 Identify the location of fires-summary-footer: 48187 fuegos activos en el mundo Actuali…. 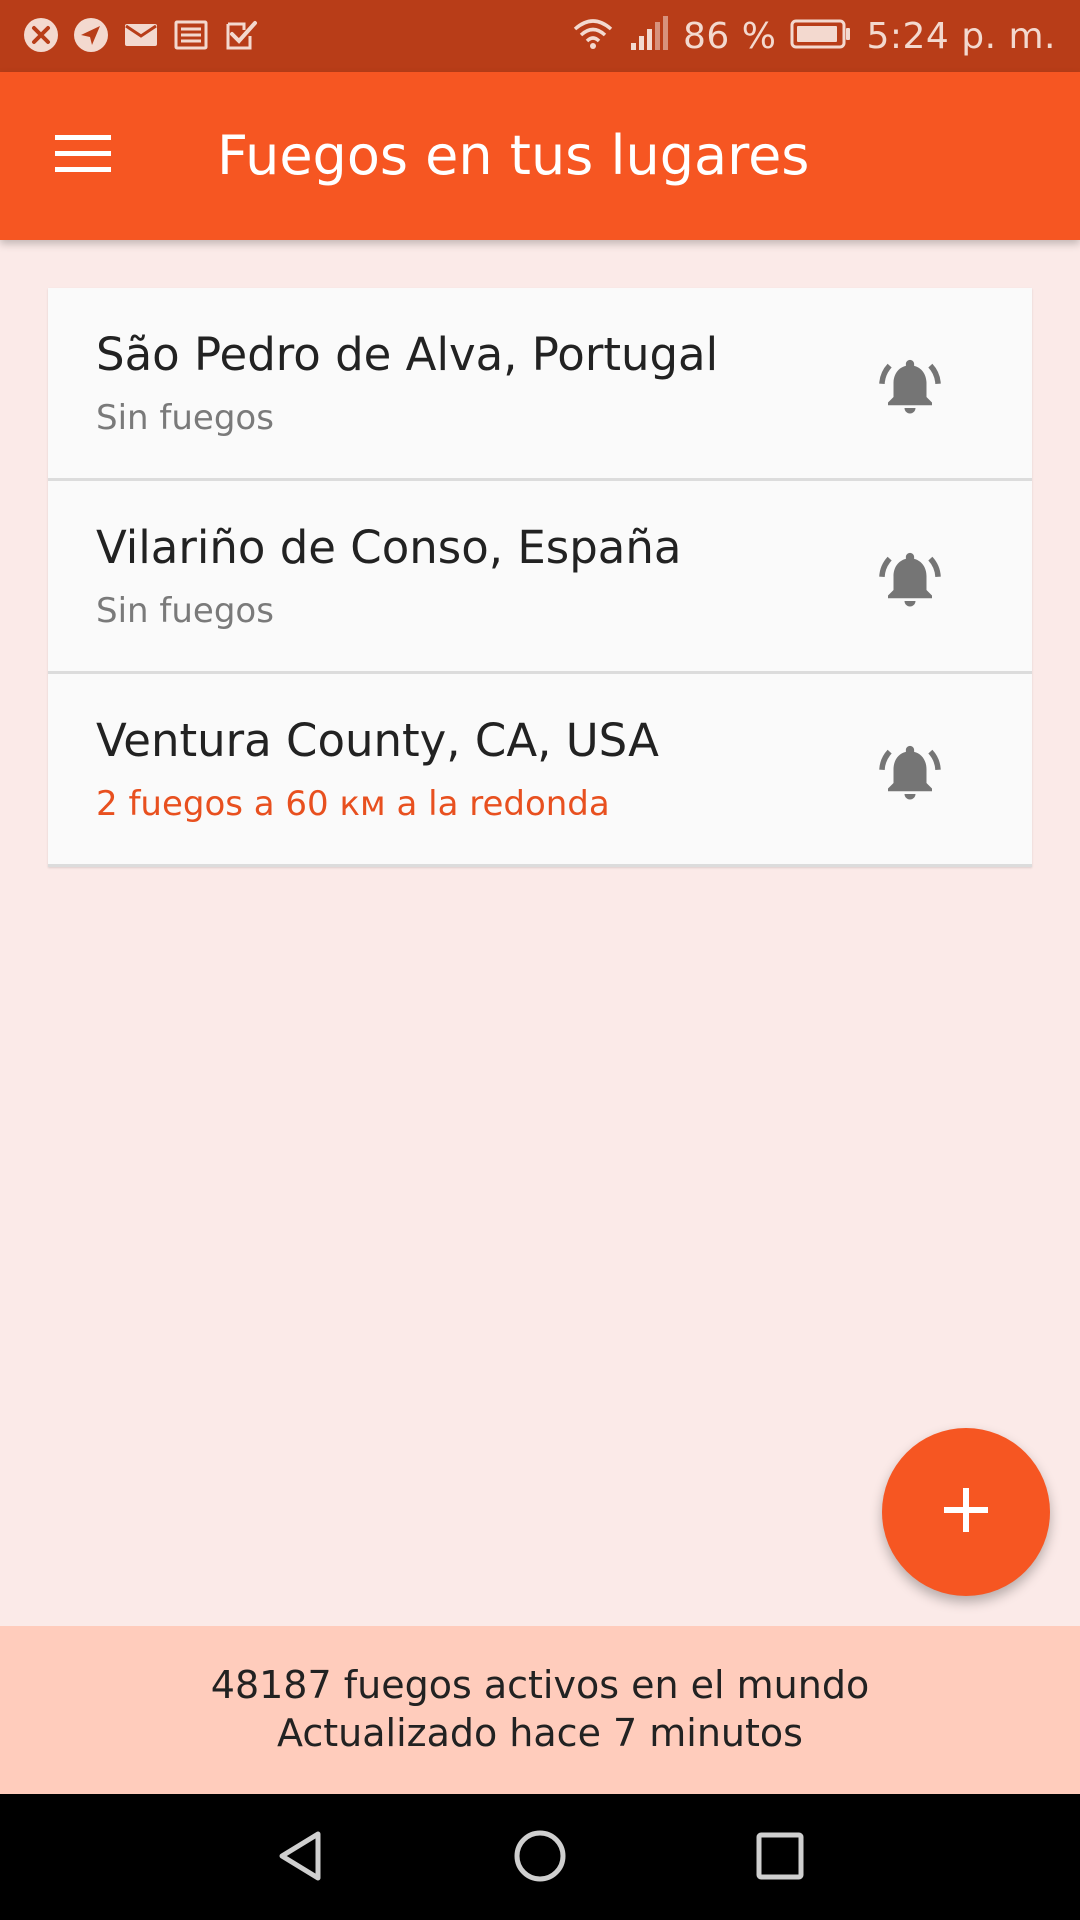
(540, 1710).